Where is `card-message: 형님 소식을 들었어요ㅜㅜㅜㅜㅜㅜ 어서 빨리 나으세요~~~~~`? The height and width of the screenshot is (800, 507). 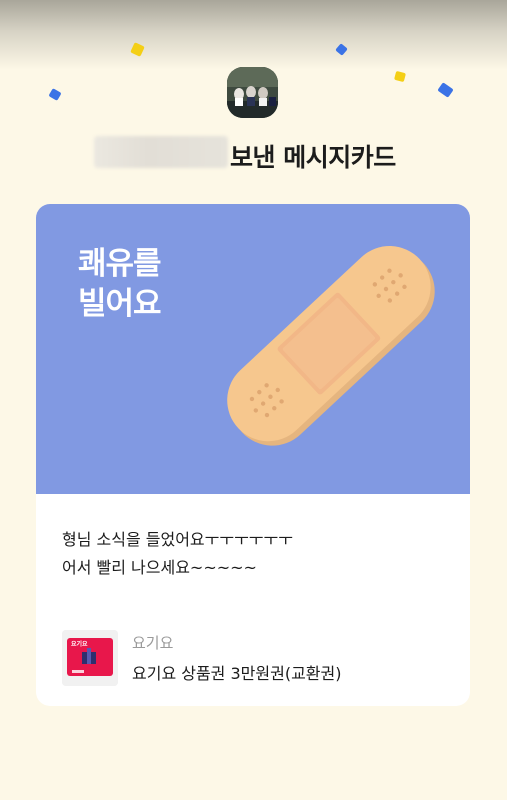
card-message: 형님 소식을 들었어요ㅜㅜㅜㅜㅜㅜ 어서 빨리 나으세요~~~~~ is located at coordinates (257, 554).